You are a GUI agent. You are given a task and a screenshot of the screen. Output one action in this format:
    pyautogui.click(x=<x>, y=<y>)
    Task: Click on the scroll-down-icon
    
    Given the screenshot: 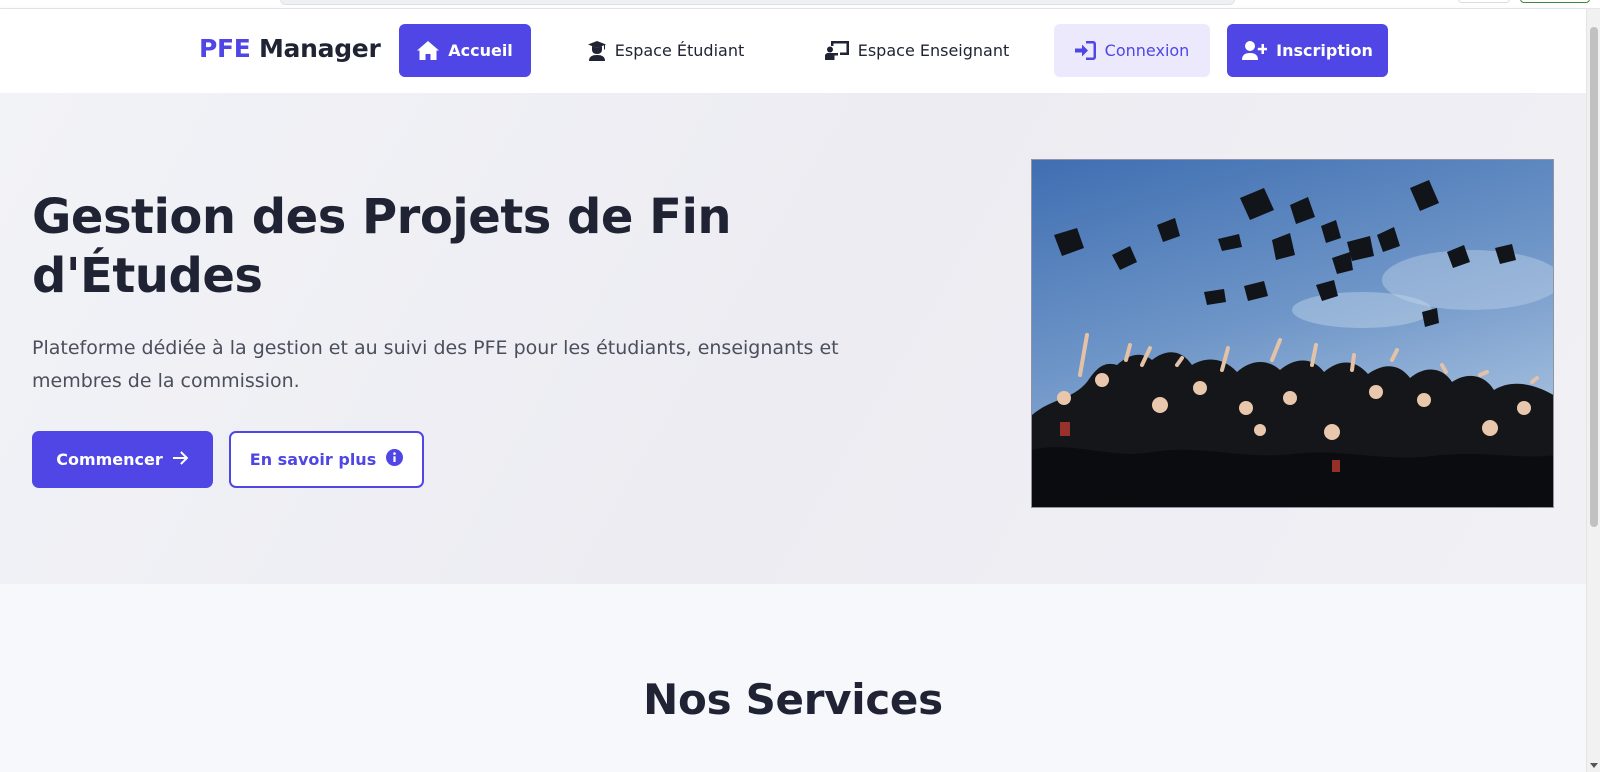 What is the action you would take?
    pyautogui.click(x=1594, y=765)
    